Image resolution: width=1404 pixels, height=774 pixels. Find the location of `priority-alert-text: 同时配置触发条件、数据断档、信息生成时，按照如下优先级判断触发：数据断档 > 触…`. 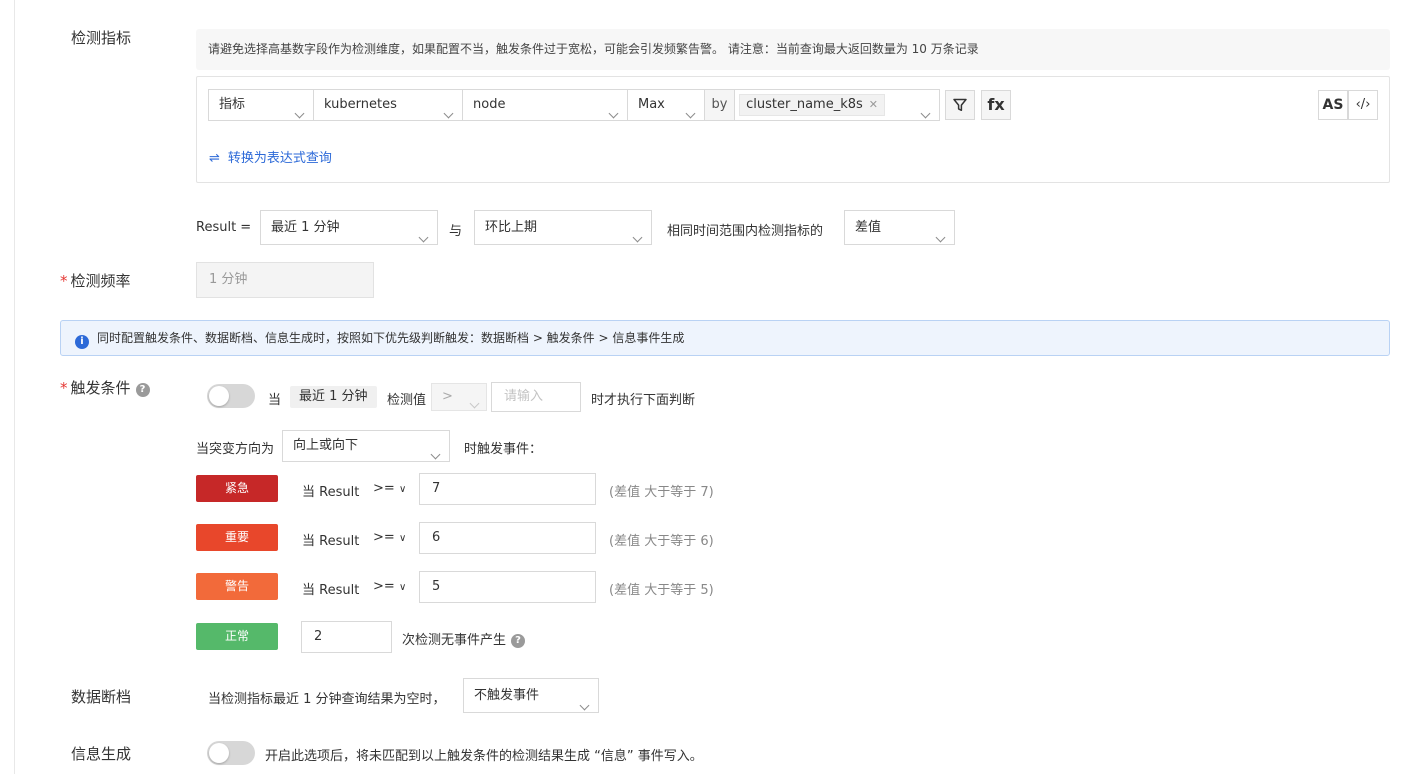

priority-alert-text: 同时配置触发条件、数据断档、信息生成时，按照如下优先级判断触发：数据断档 > 触… is located at coordinates (391, 338).